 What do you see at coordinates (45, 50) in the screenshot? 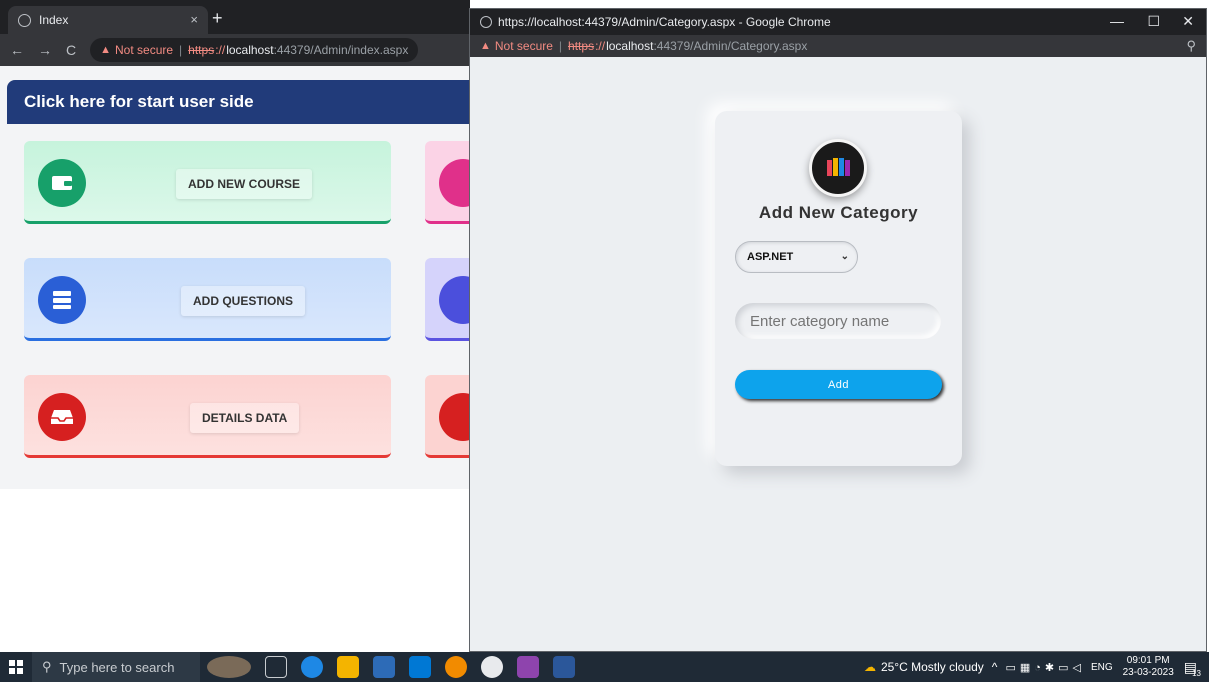
I see `forward-arrow-icon: →` at bounding box center [45, 50].